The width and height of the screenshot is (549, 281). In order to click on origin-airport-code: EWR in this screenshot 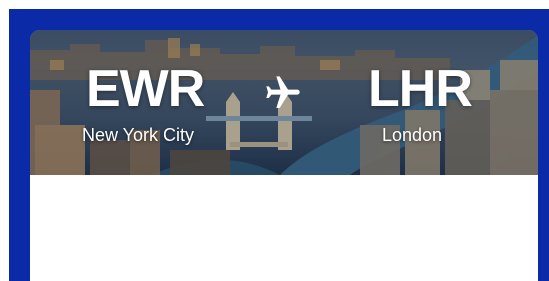, I will do `click(145, 89)`.